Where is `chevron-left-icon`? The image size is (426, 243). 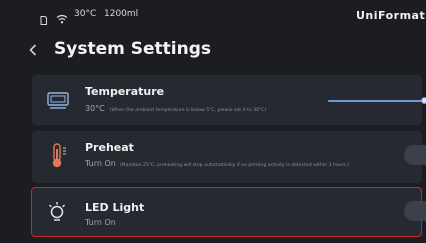
chevron-left-icon is located at coordinates (33, 50).